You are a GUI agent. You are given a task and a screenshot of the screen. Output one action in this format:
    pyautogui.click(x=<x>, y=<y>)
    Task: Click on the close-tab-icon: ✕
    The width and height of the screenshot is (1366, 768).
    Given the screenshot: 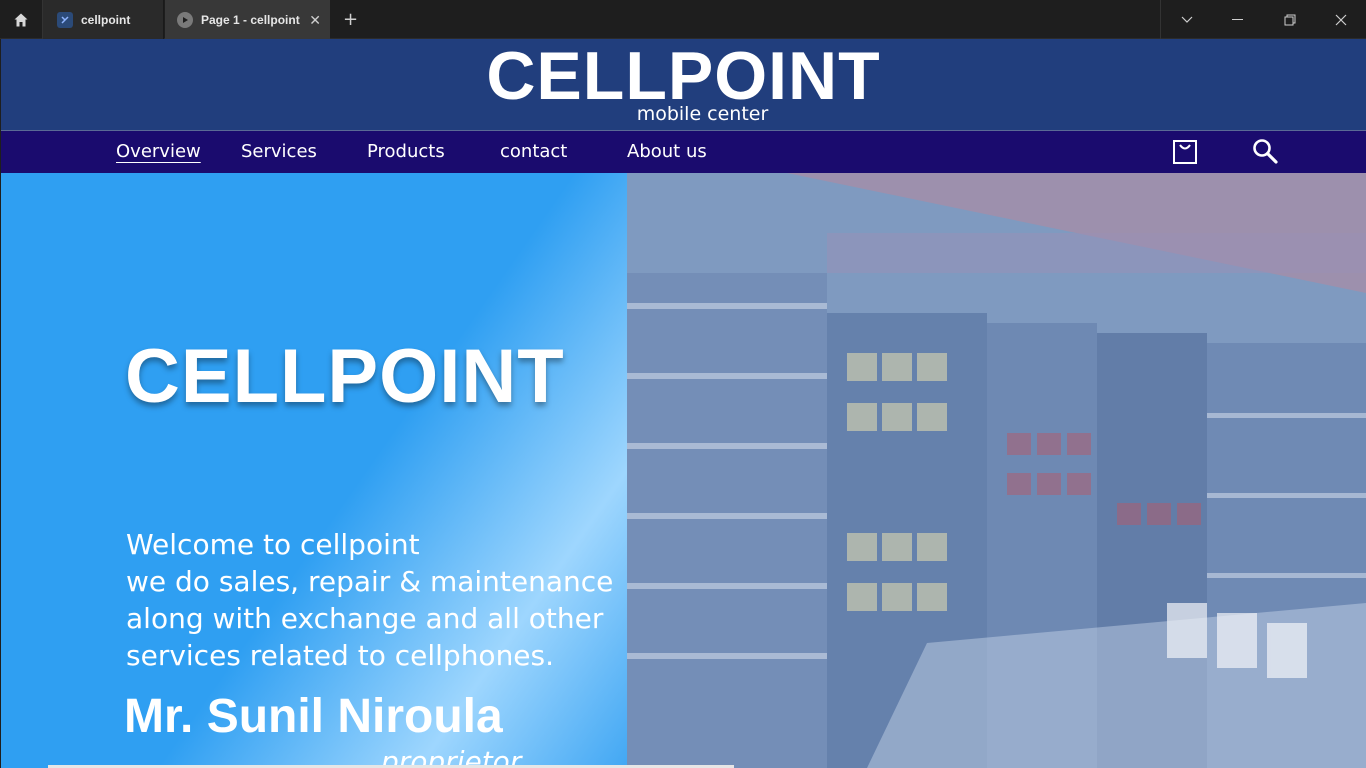 What is the action you would take?
    pyautogui.click(x=315, y=20)
    